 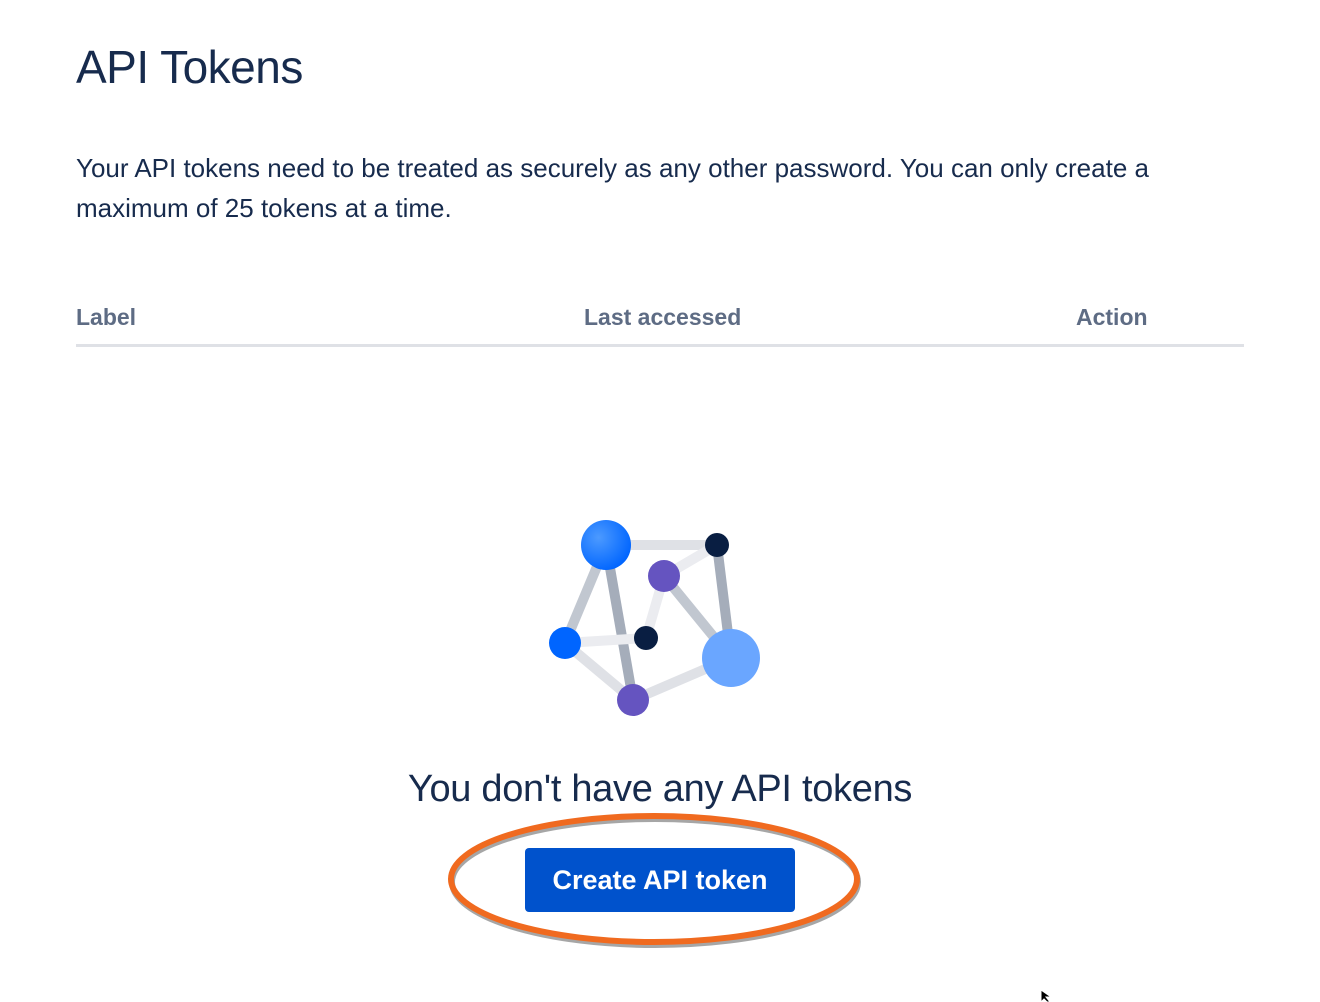 What do you see at coordinates (106, 317) in the screenshot?
I see `column-header-label: Label` at bounding box center [106, 317].